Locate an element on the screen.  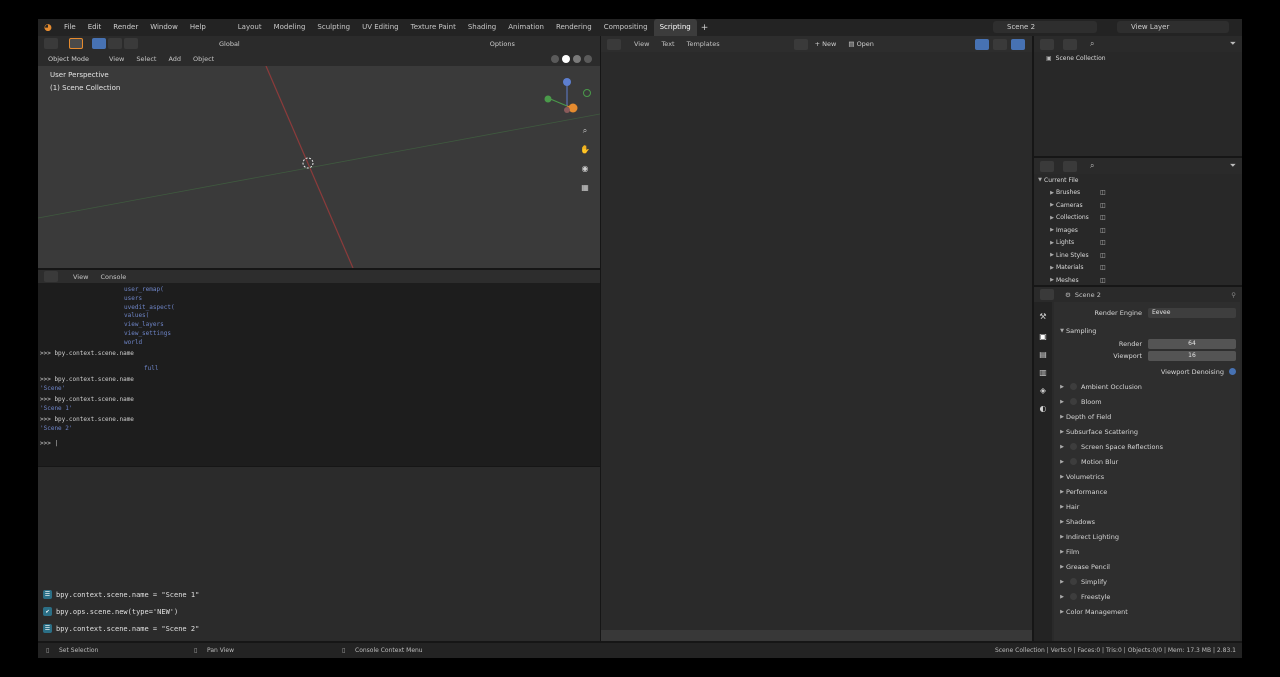
panel-subsurface-scattering: ▶ Subsurface Scattering is located at coordinates (1147, 431).